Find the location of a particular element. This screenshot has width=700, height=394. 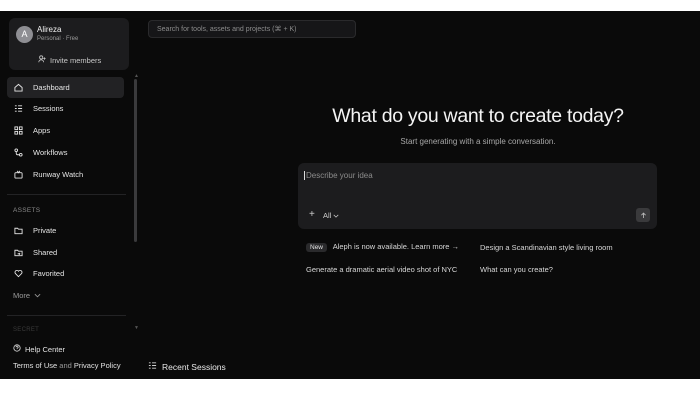

legal-links: Terms of Use and Privacy Policy is located at coordinates (67, 365).